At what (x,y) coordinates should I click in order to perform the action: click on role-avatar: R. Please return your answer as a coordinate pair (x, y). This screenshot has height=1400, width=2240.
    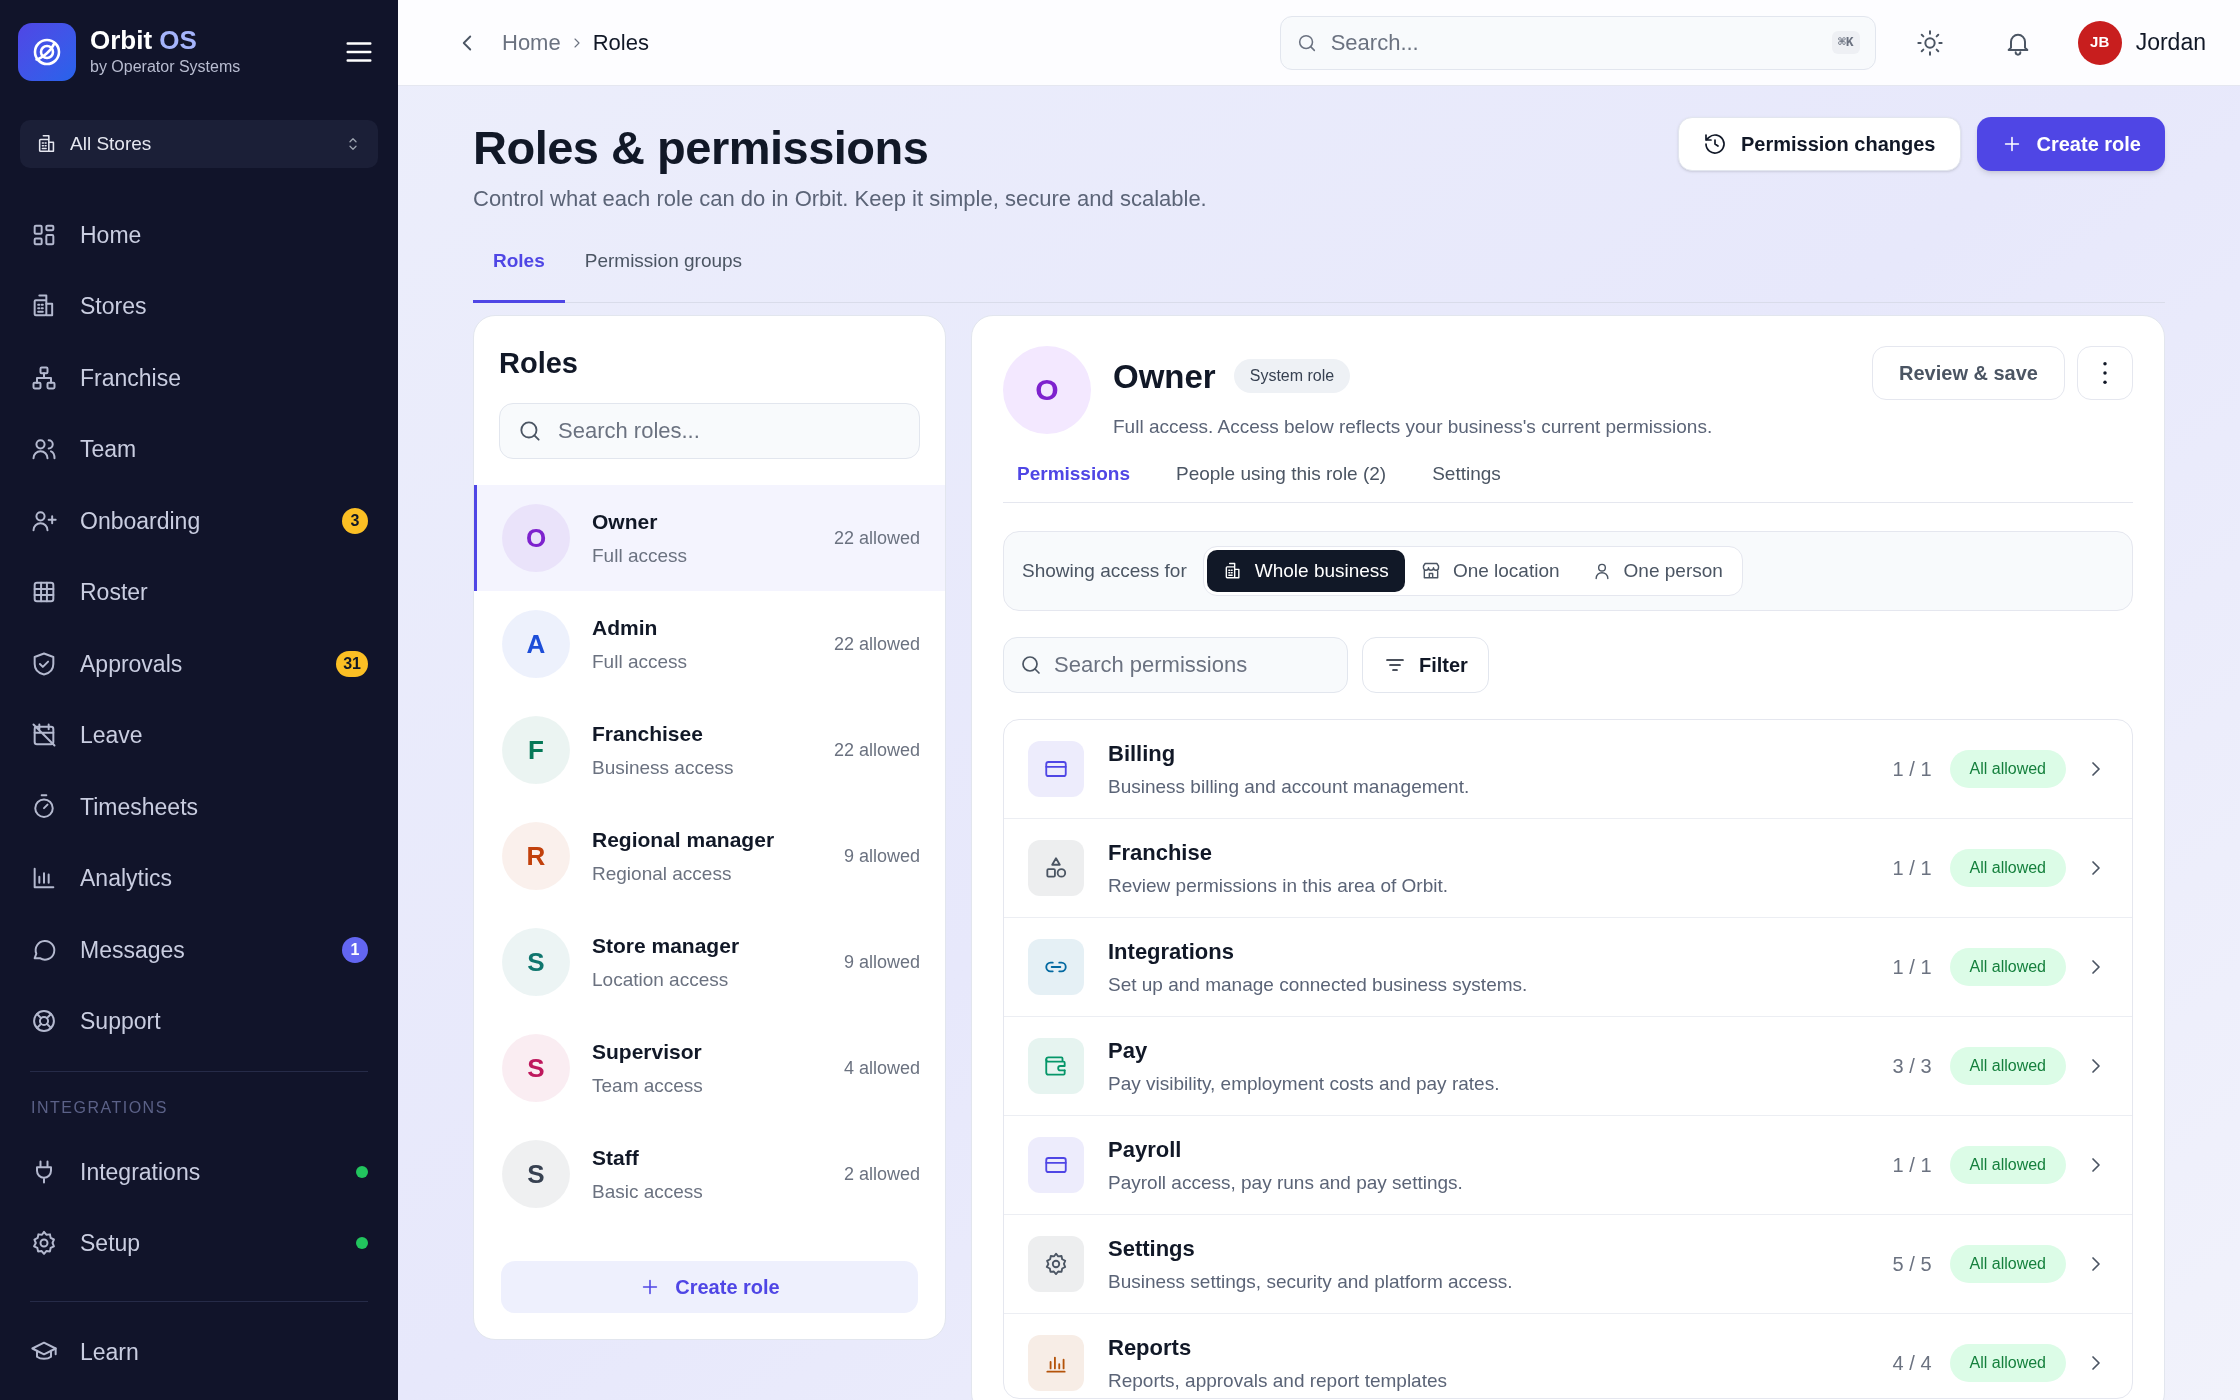
    Looking at the image, I should click on (536, 856).